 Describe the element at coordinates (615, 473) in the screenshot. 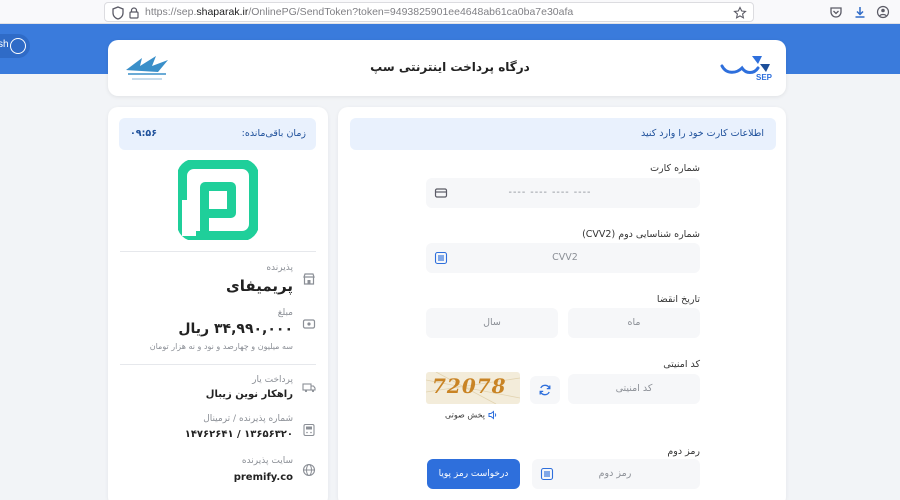

I see `otp-placeholder: رمز دوم` at that location.